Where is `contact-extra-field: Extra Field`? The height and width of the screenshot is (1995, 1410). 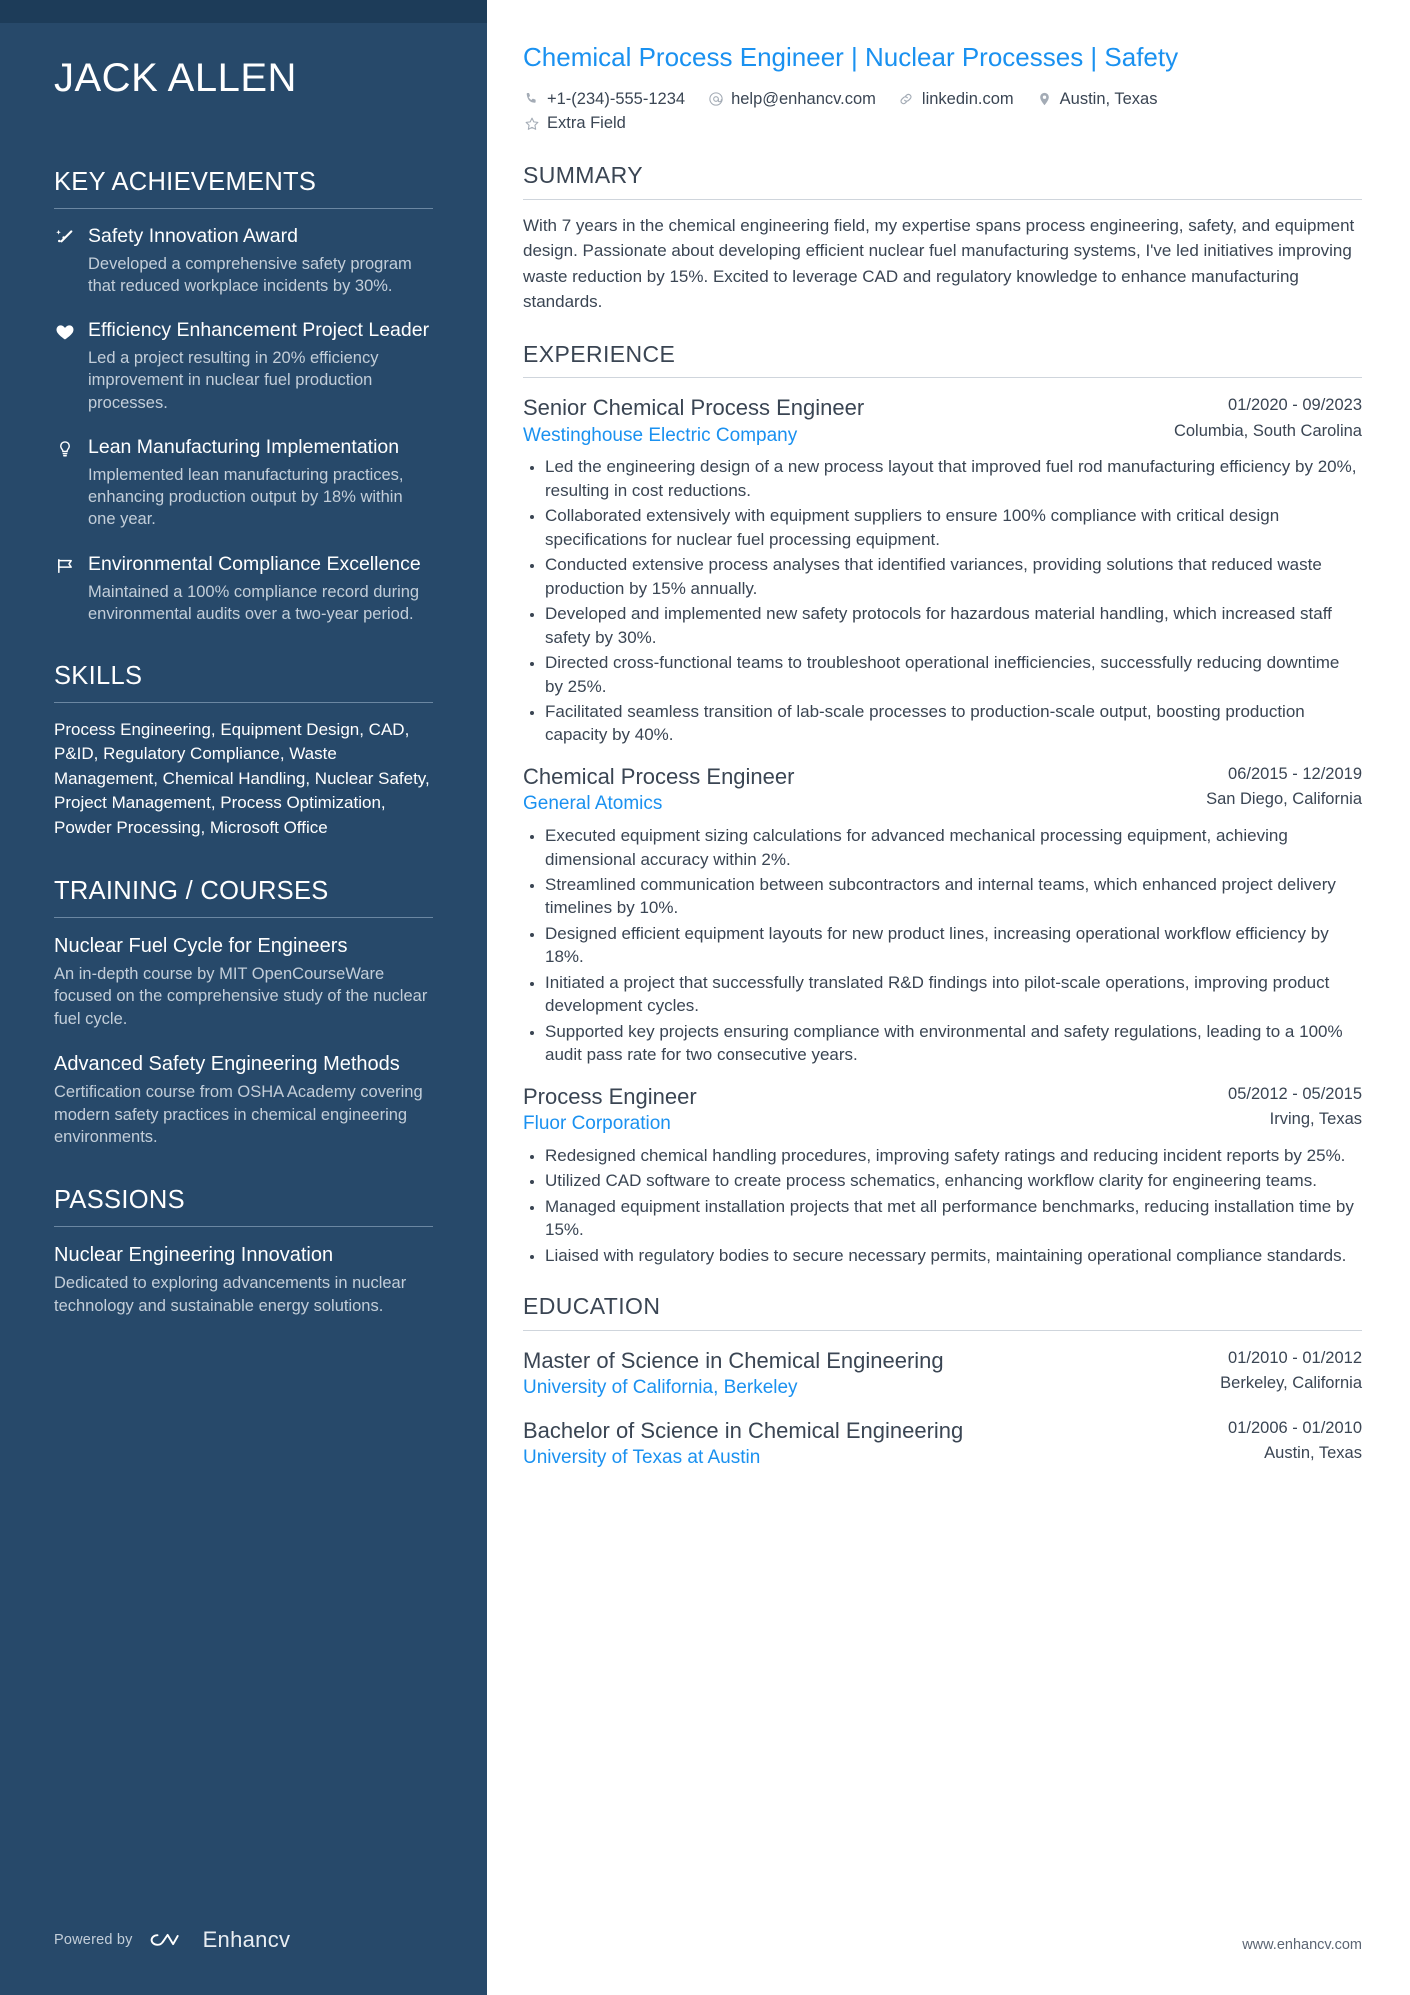 contact-extra-field: Extra Field is located at coordinates (574, 123).